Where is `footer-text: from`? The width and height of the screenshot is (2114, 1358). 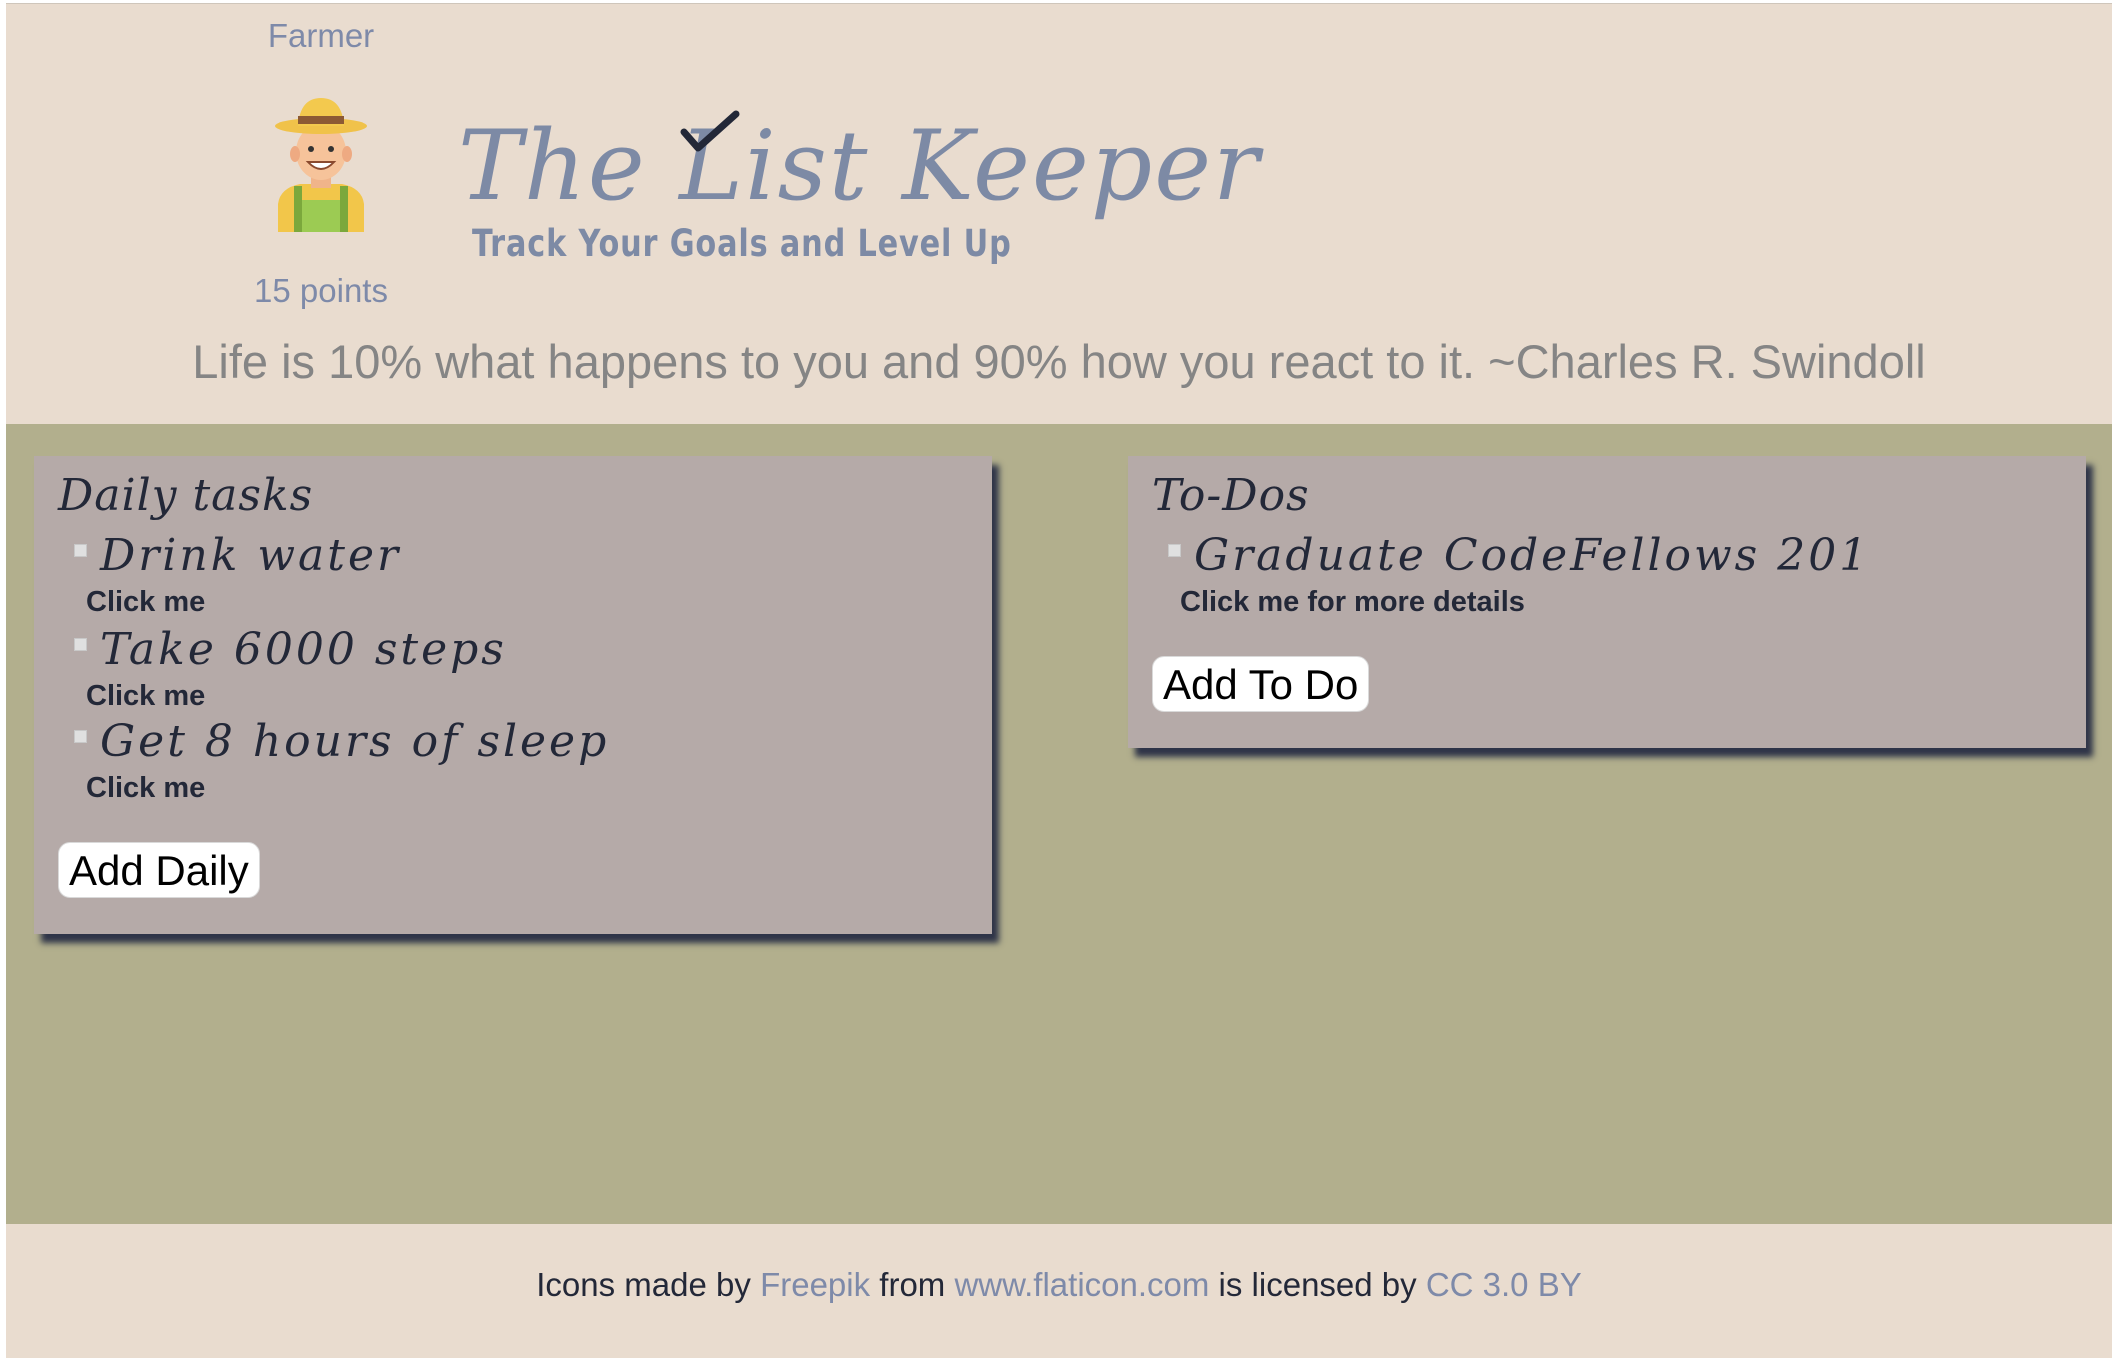
footer-text: from is located at coordinates (912, 1284).